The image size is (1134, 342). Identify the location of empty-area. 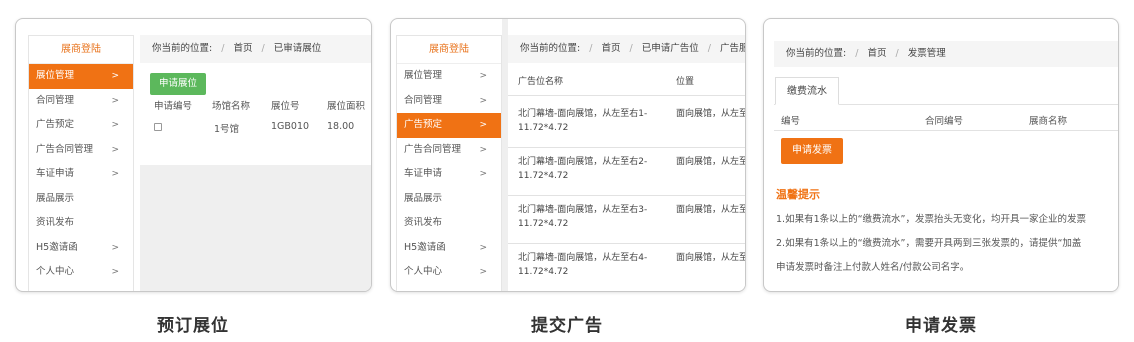
(255, 228).